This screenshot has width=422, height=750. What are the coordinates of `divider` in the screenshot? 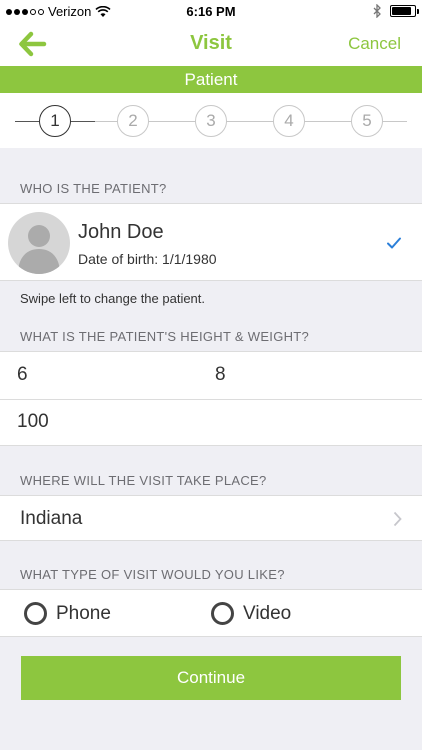 It's located at (211, 399).